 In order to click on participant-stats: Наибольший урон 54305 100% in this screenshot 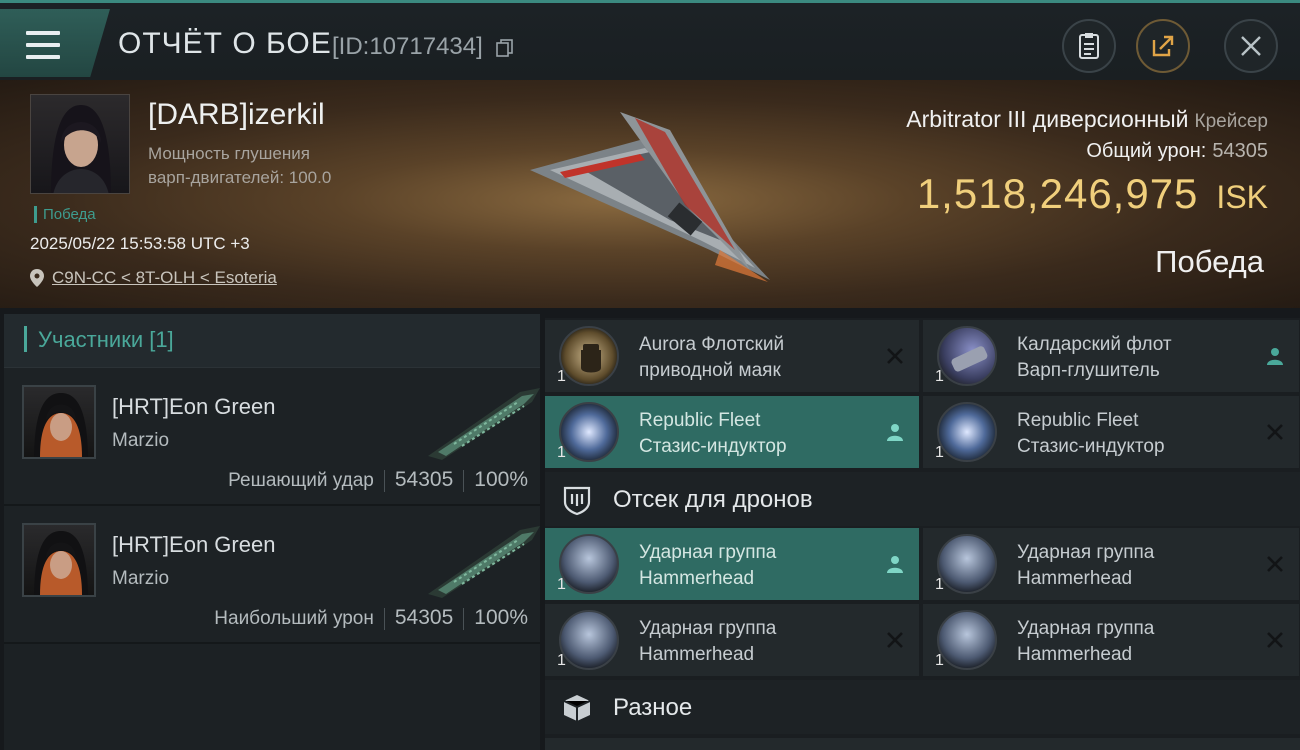, I will do `click(371, 618)`.